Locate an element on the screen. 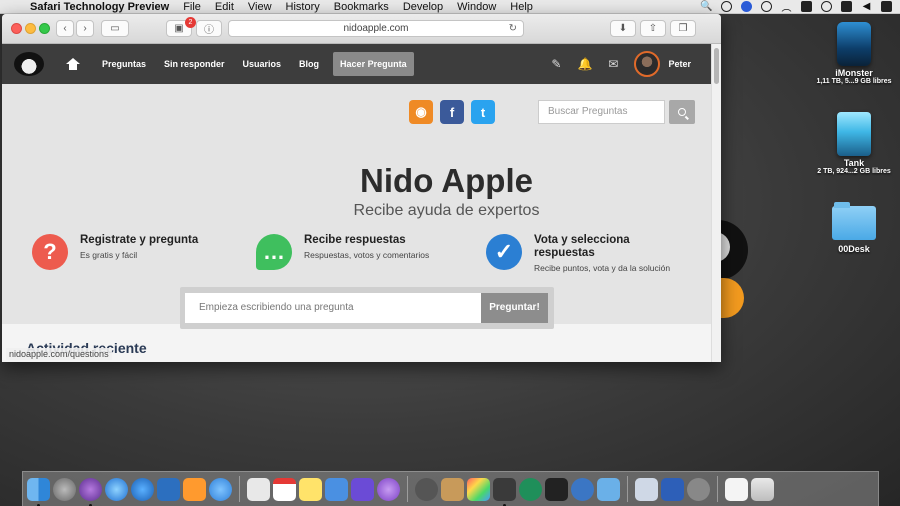 The image size is (900, 506). menu-help: Help is located at coordinates (521, 7).